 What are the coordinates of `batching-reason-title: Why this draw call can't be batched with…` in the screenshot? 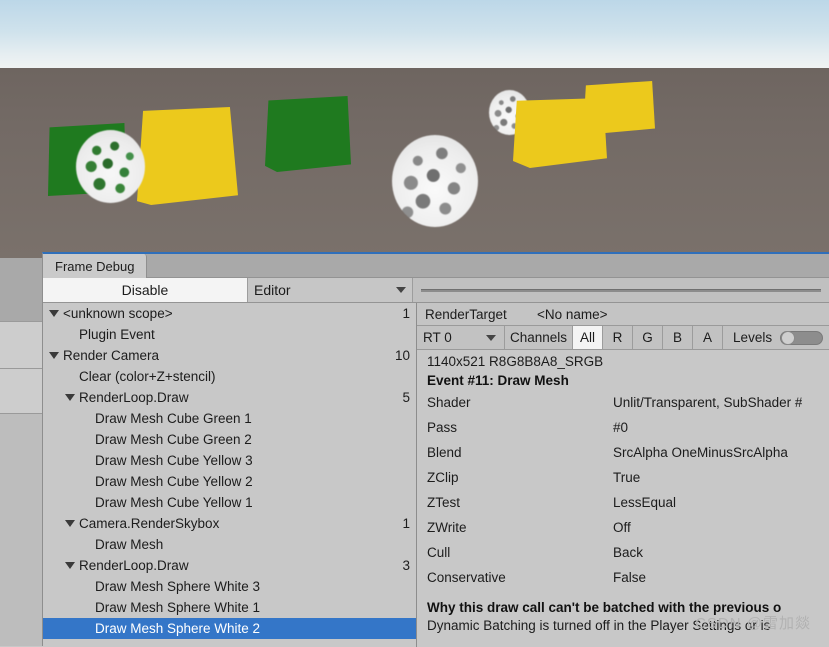 It's located at (604, 607).